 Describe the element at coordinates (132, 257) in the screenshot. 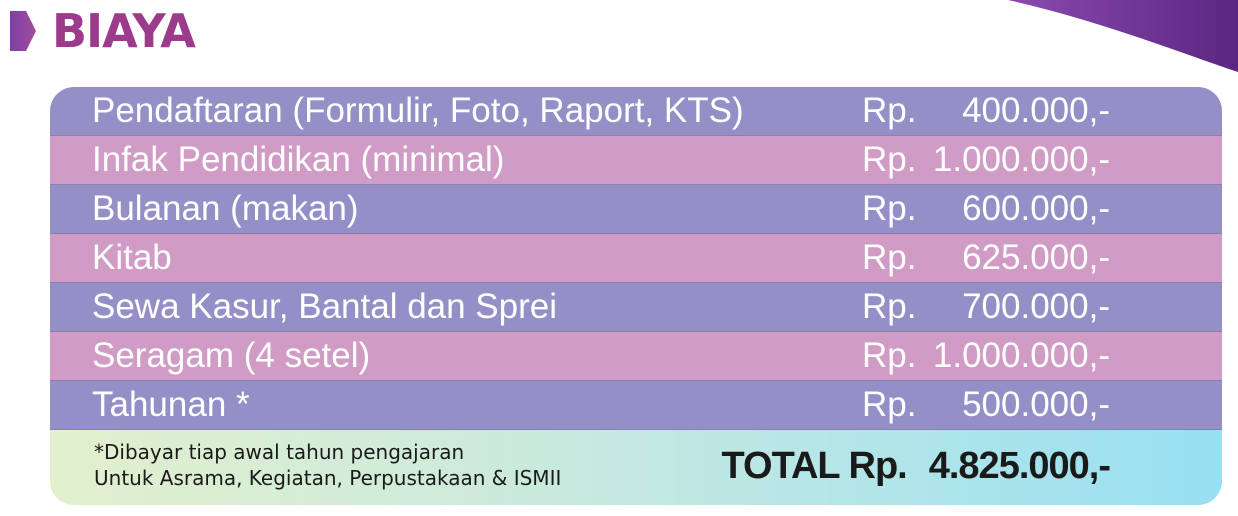

I see `fee-label: Kitab` at that location.